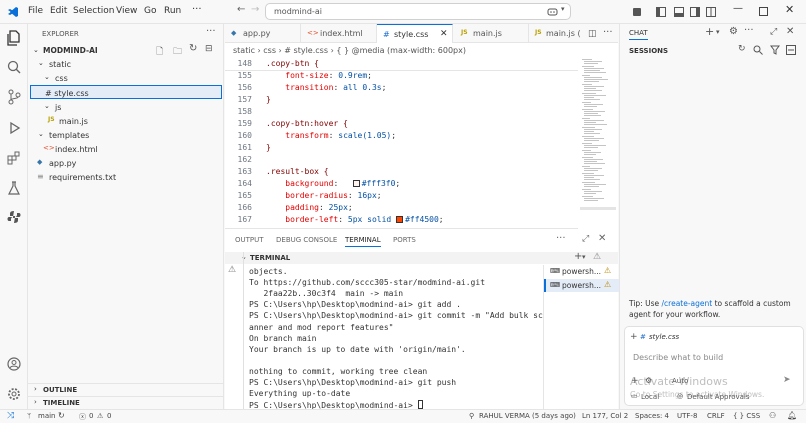  What do you see at coordinates (687, 416) in the screenshot?
I see `encoding: UTF-8` at bounding box center [687, 416].